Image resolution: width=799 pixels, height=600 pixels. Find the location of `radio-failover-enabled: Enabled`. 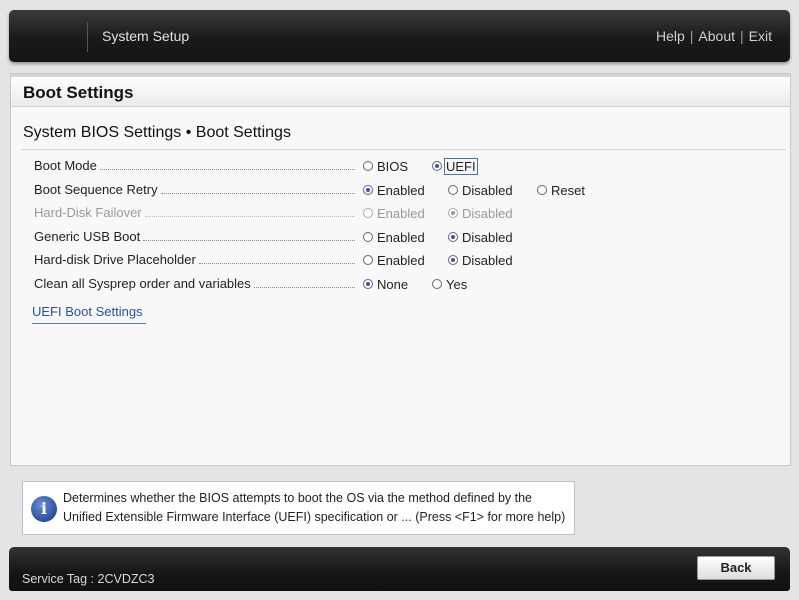

radio-failover-enabled: Enabled is located at coordinates (394, 213).